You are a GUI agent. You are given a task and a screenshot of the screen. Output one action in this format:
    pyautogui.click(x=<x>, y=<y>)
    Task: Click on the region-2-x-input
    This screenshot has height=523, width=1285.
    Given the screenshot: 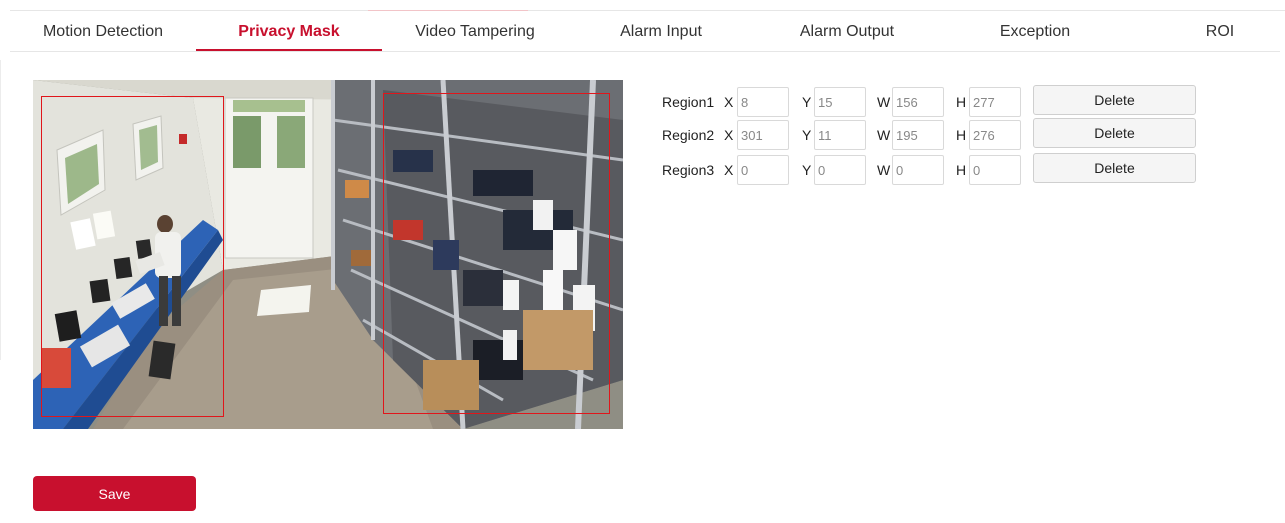 What is the action you would take?
    pyautogui.click(x=763, y=135)
    